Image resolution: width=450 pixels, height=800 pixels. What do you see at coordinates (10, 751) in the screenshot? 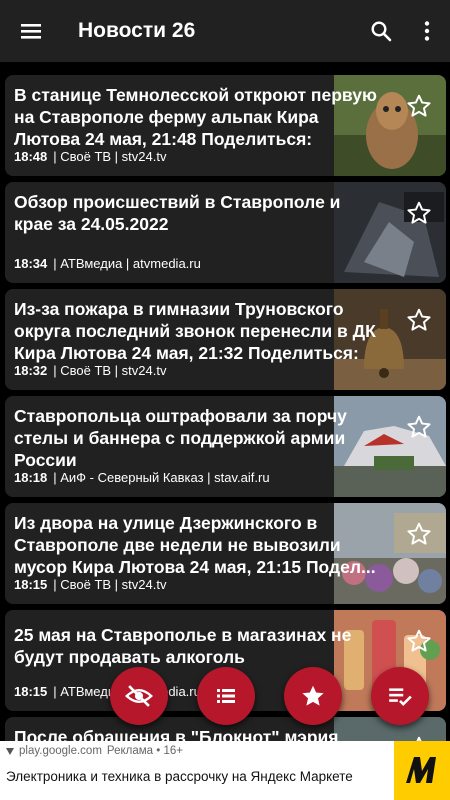
I see `ad-play-icon` at bounding box center [10, 751].